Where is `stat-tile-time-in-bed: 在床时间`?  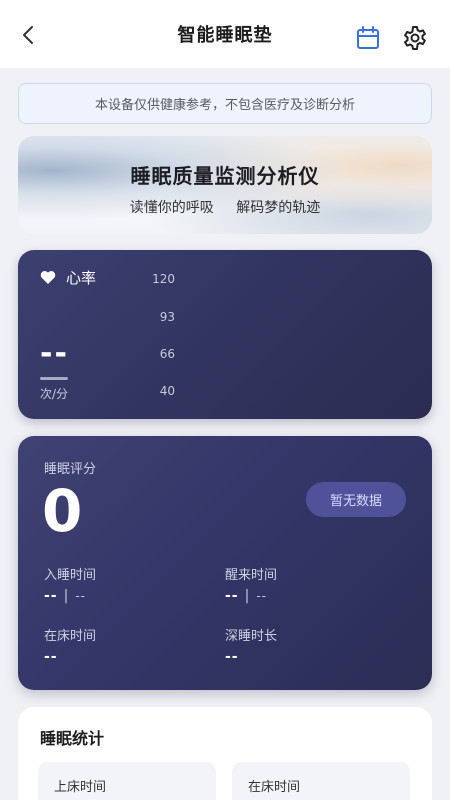
stat-tile-time-in-bed: 在床时间 is located at coordinates (321, 781).